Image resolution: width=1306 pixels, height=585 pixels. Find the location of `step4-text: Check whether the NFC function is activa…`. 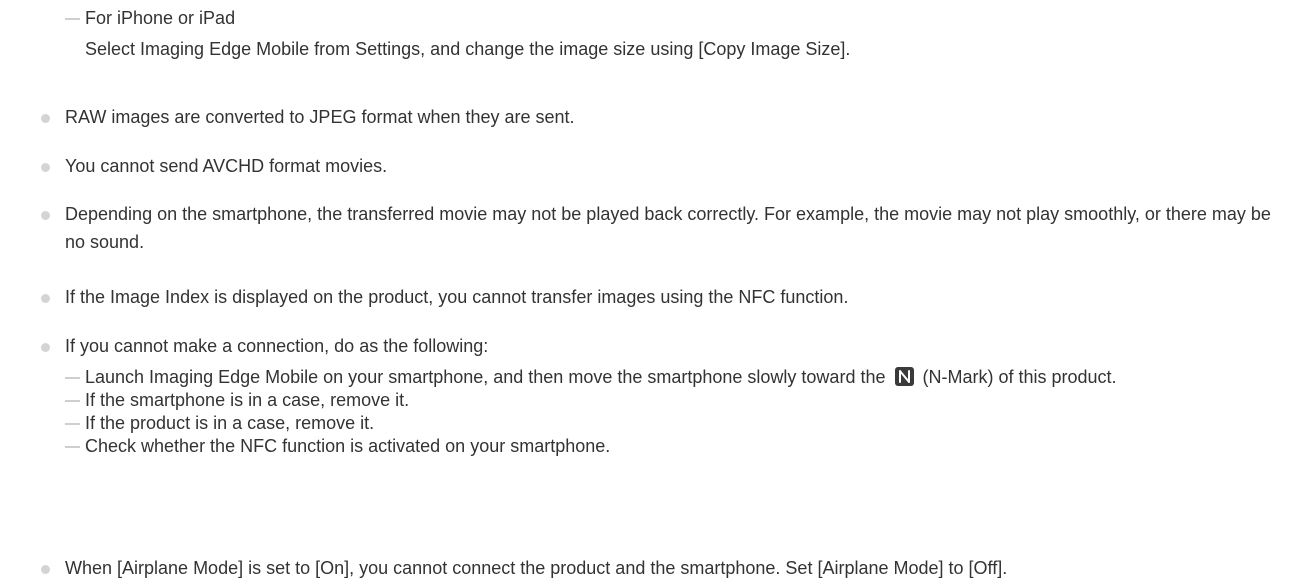

step4-text: Check whether the NFC function is activa… is located at coordinates (348, 446).